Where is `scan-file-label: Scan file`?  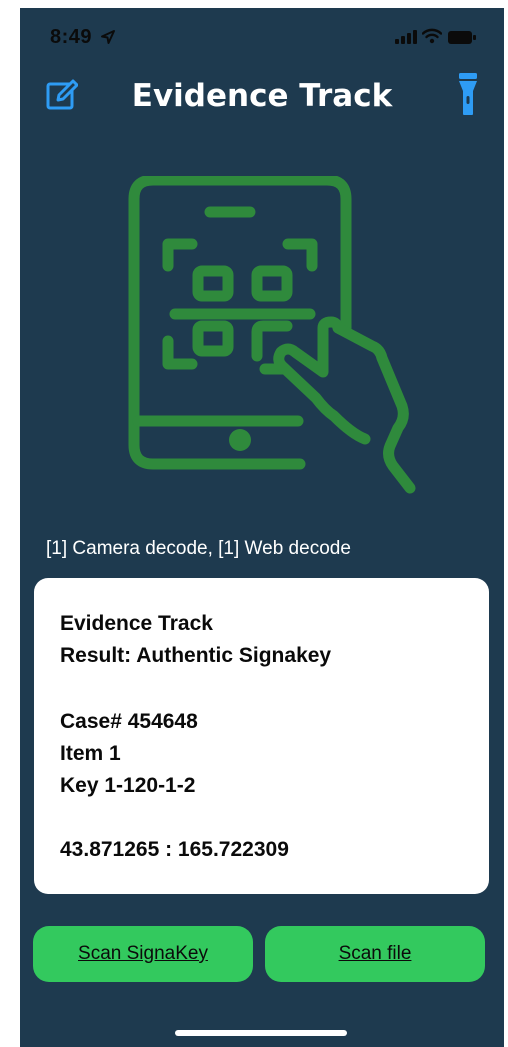 scan-file-label: Scan file is located at coordinates (375, 953).